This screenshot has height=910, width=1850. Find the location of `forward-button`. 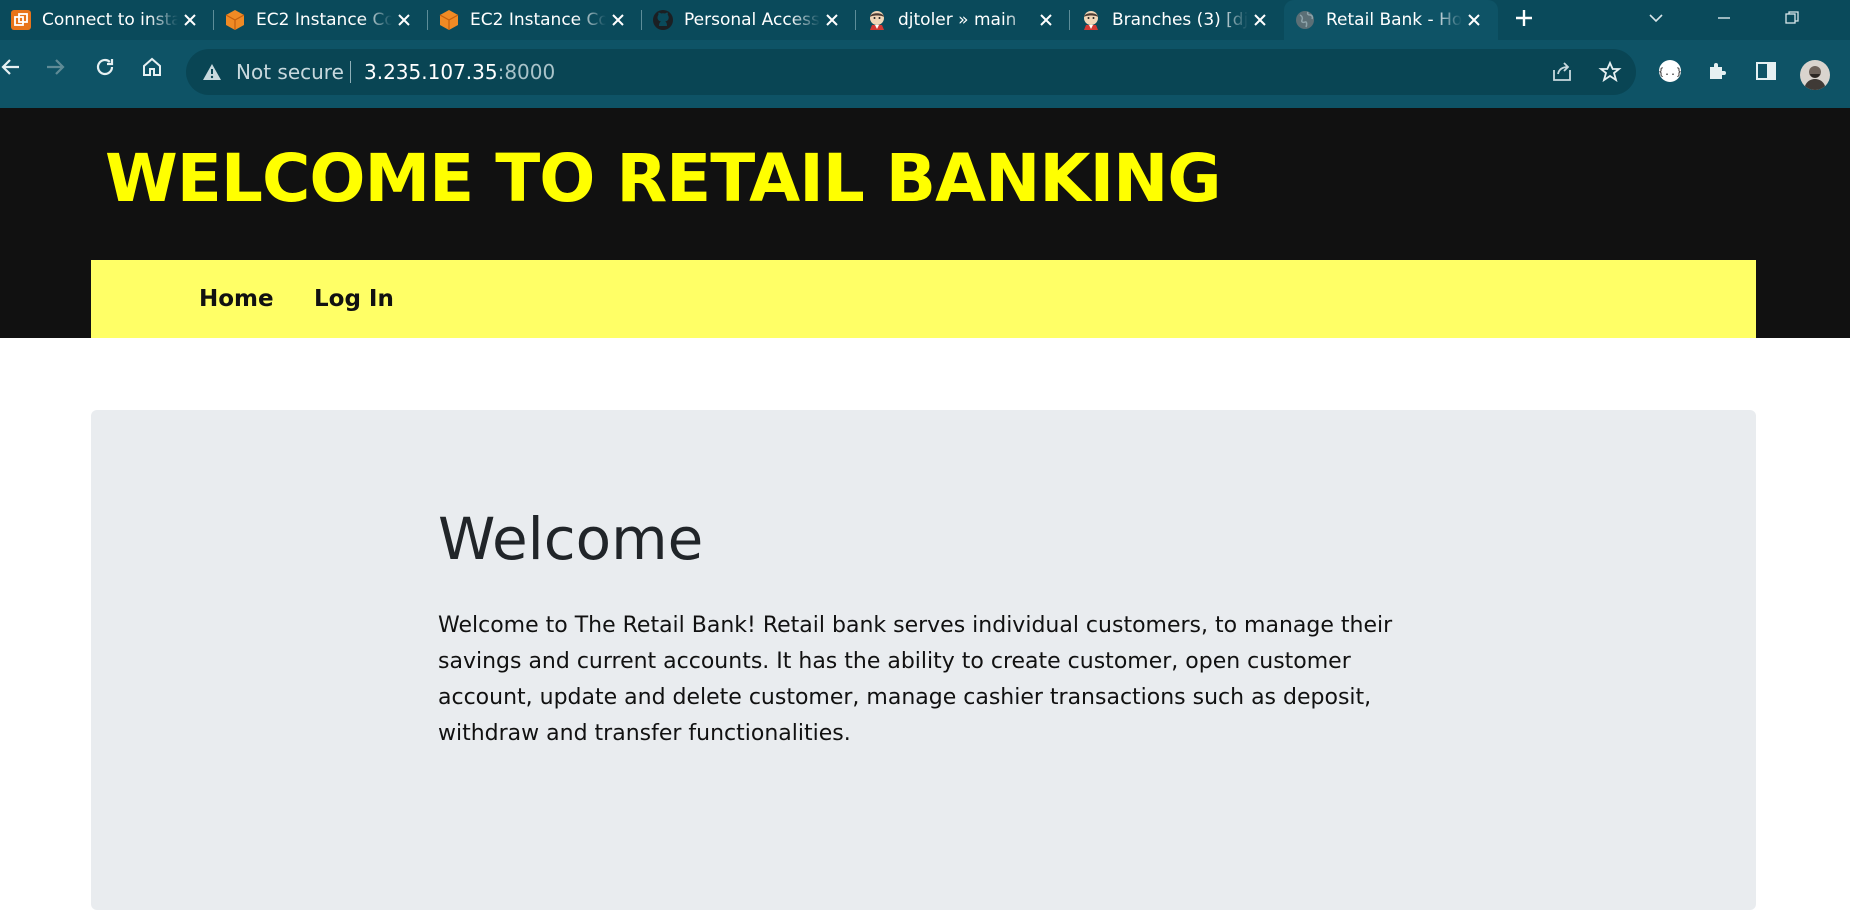

forward-button is located at coordinates (55, 69).